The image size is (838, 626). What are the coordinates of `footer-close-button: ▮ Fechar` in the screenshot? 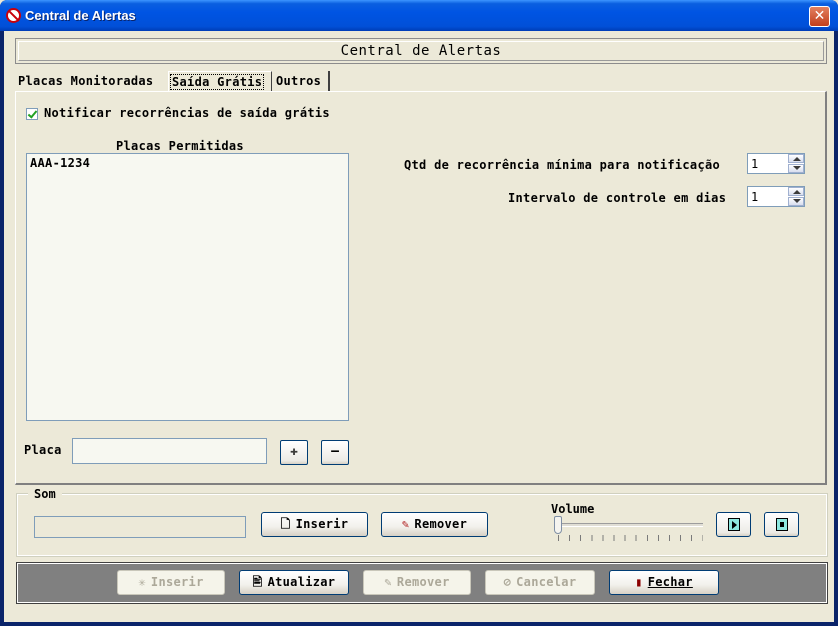 It's located at (664, 582).